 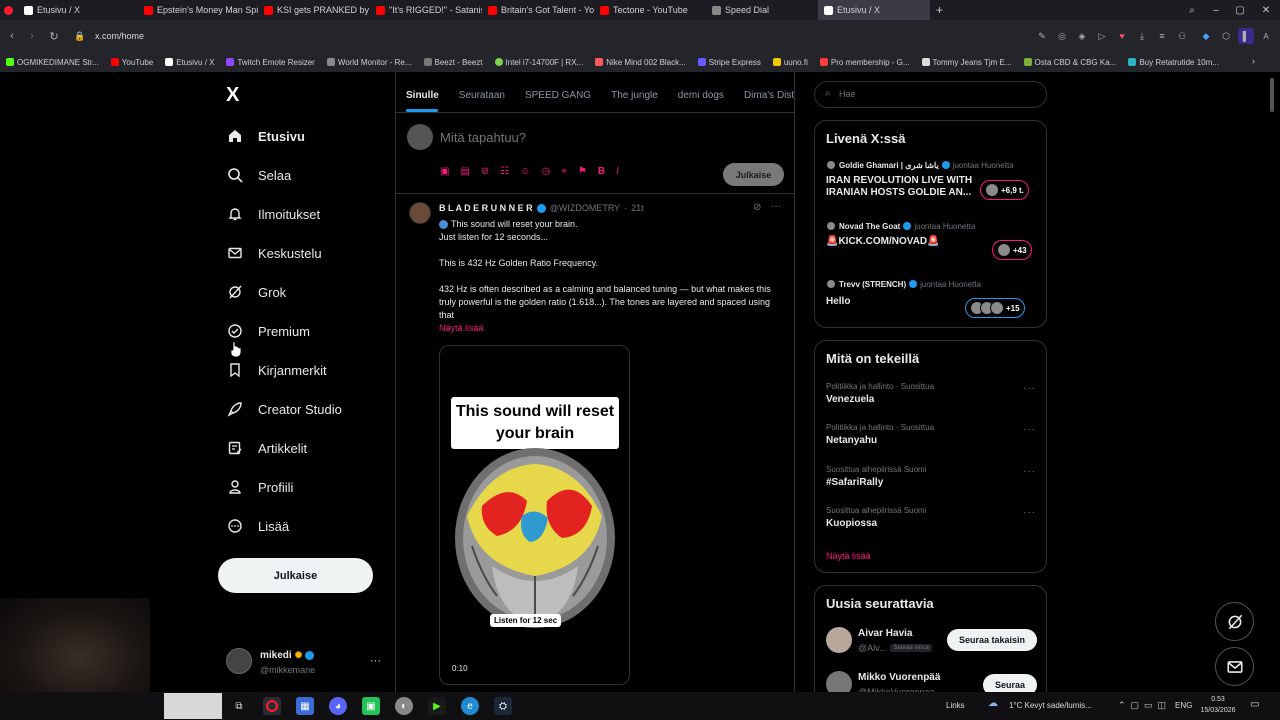 What do you see at coordinates (1234, 621) in the screenshot?
I see `grok-float-button` at bounding box center [1234, 621].